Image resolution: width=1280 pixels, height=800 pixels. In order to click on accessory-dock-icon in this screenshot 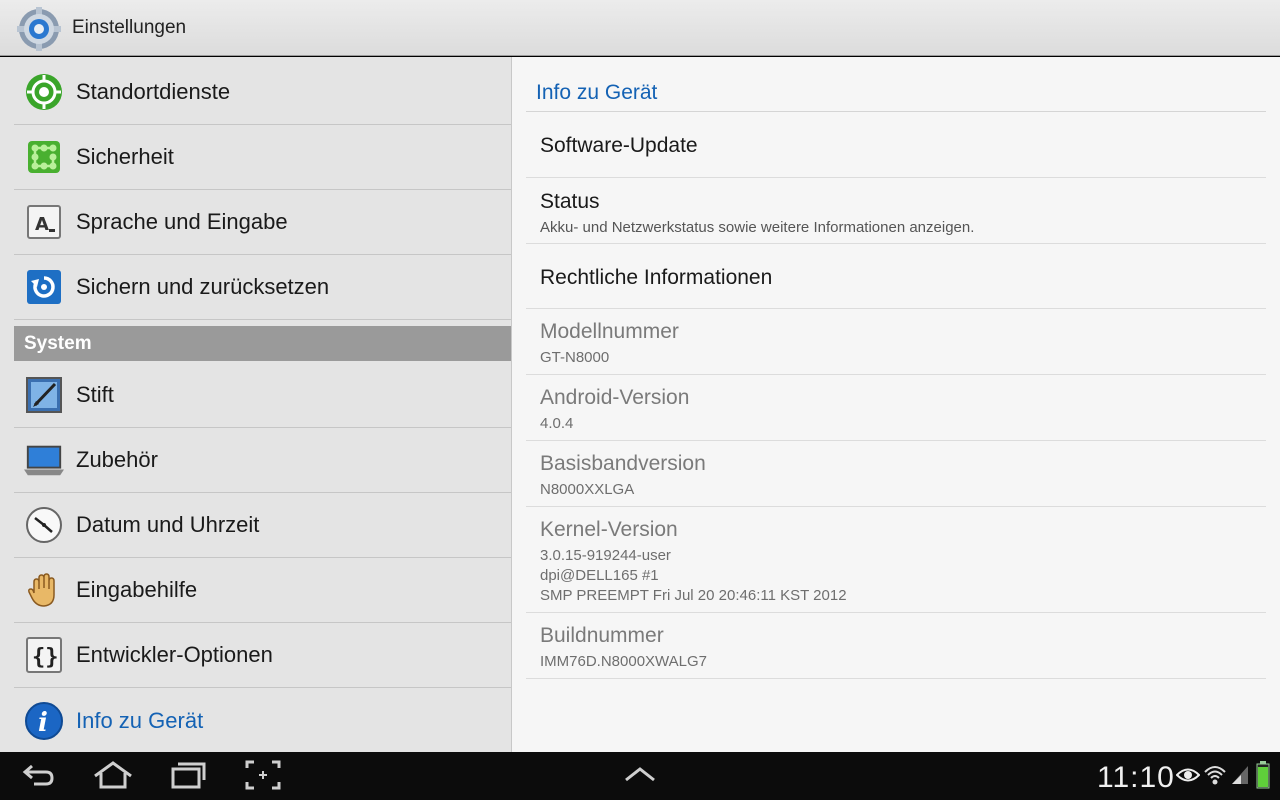, I will do `click(44, 460)`.